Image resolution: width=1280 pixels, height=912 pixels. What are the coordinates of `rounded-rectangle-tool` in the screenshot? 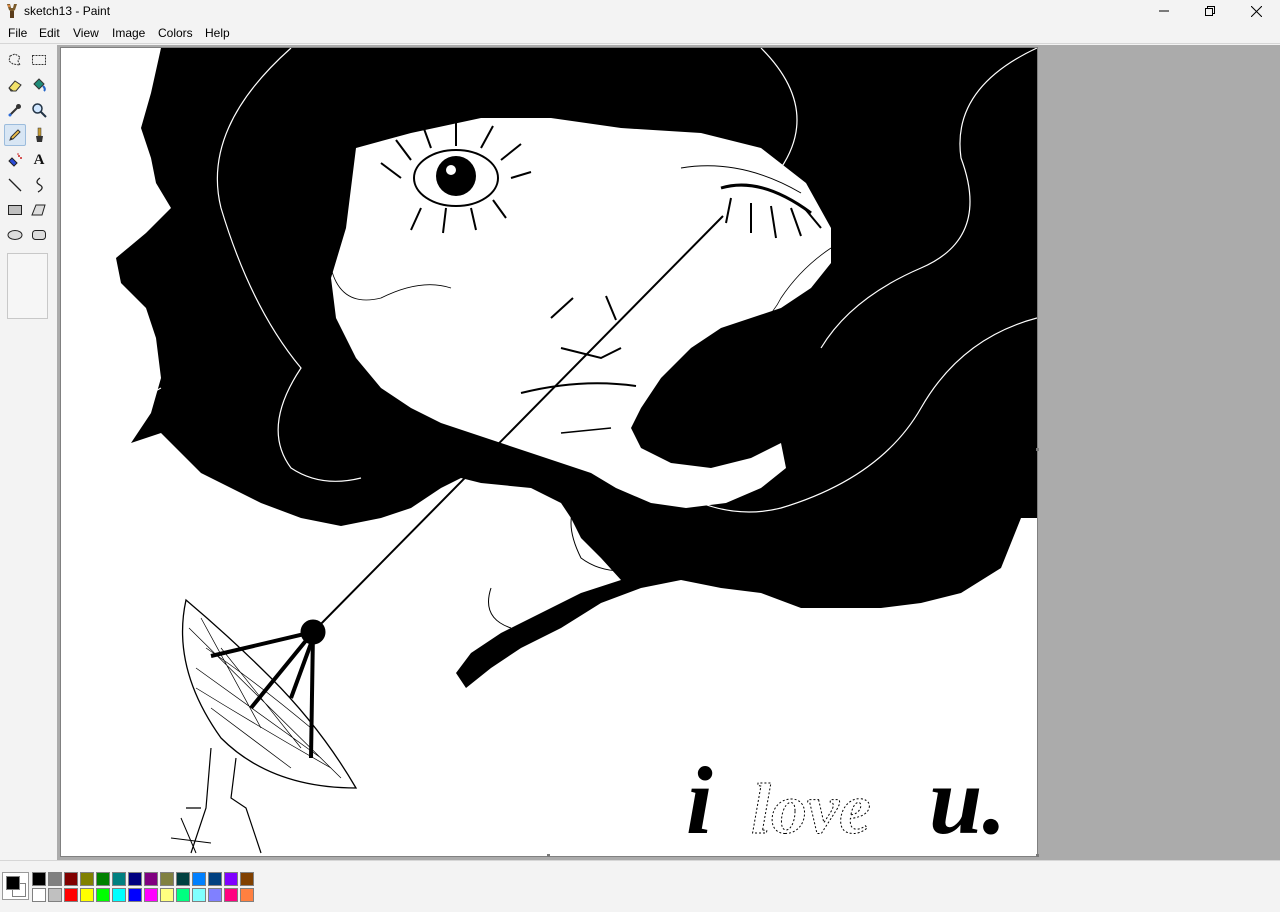 It's located at (39, 235).